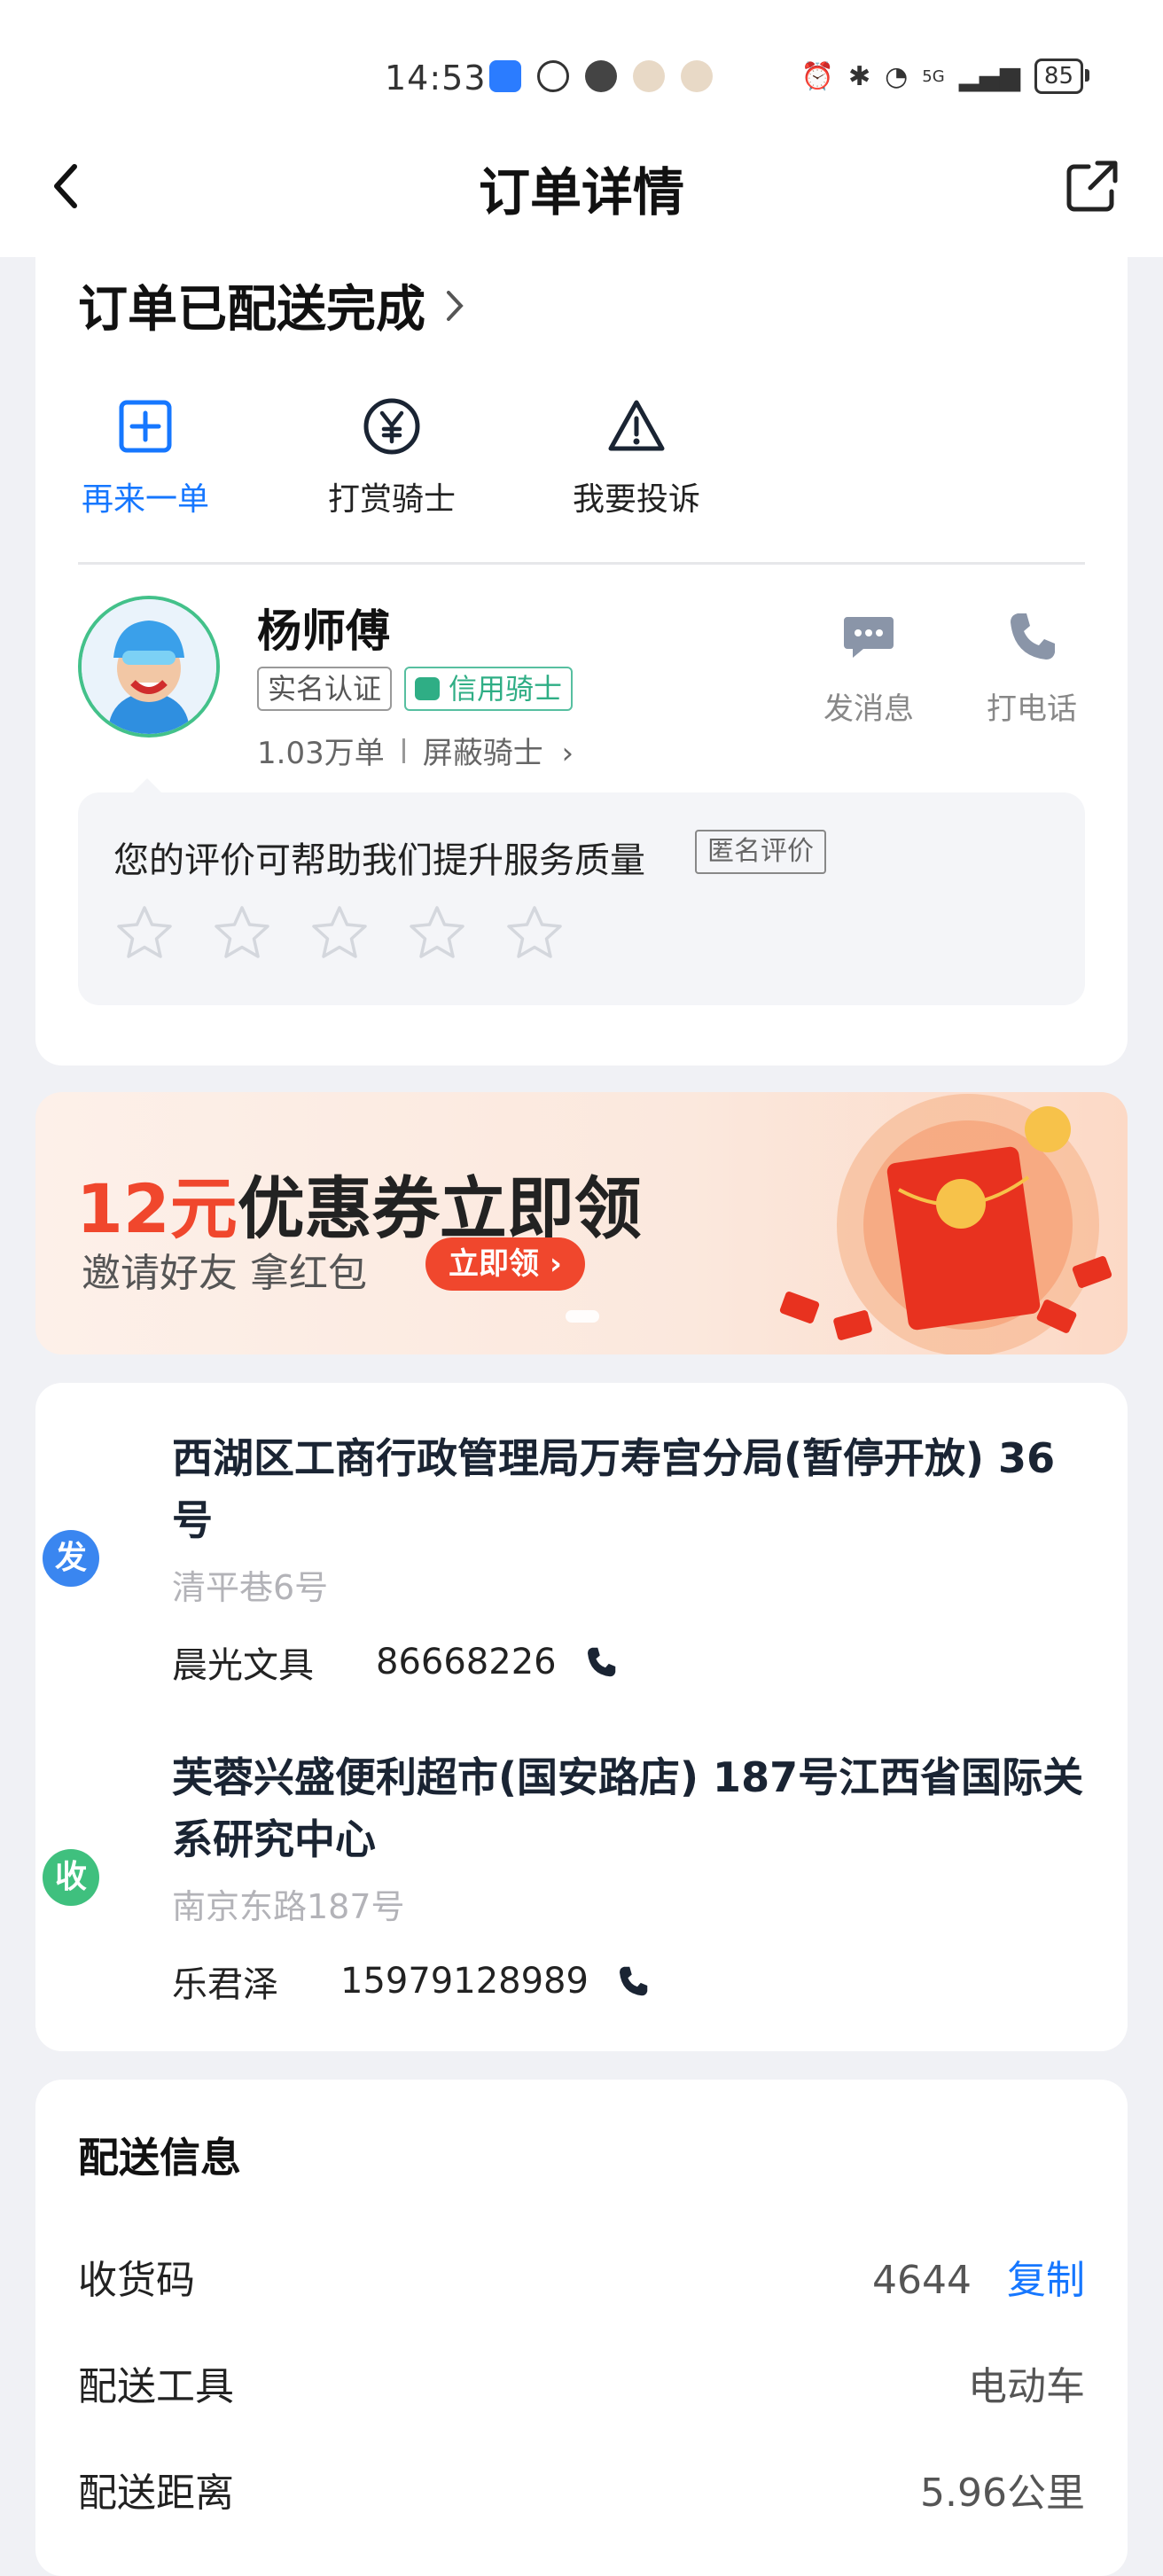 This screenshot has height=2576, width=1163. Describe the element at coordinates (403, 750) in the screenshot. I see `separator` at that location.